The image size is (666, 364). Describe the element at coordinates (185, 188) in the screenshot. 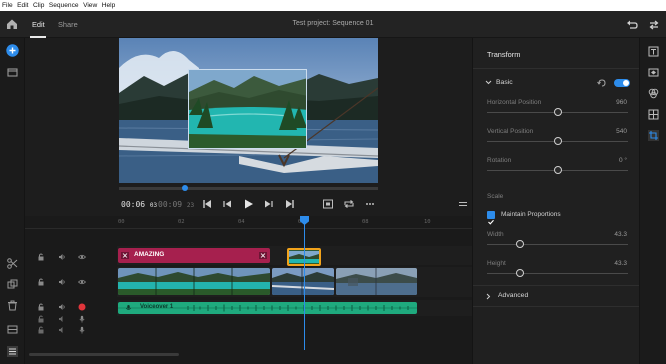

I see `preview-scrubber-handle` at that location.